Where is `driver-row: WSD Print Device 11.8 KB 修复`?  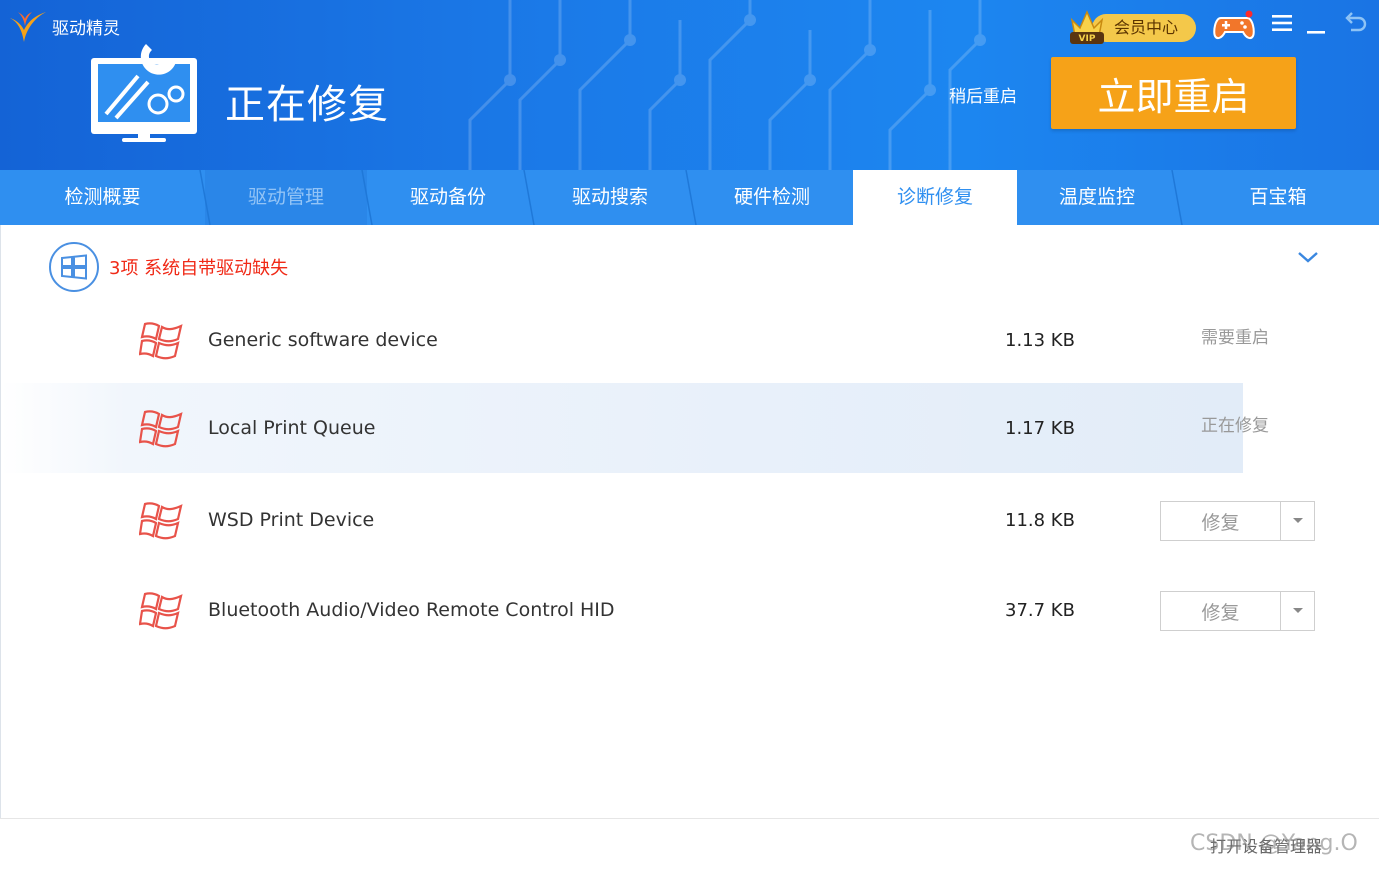 driver-row: WSD Print Device 11.8 KB 修复 is located at coordinates (690, 520).